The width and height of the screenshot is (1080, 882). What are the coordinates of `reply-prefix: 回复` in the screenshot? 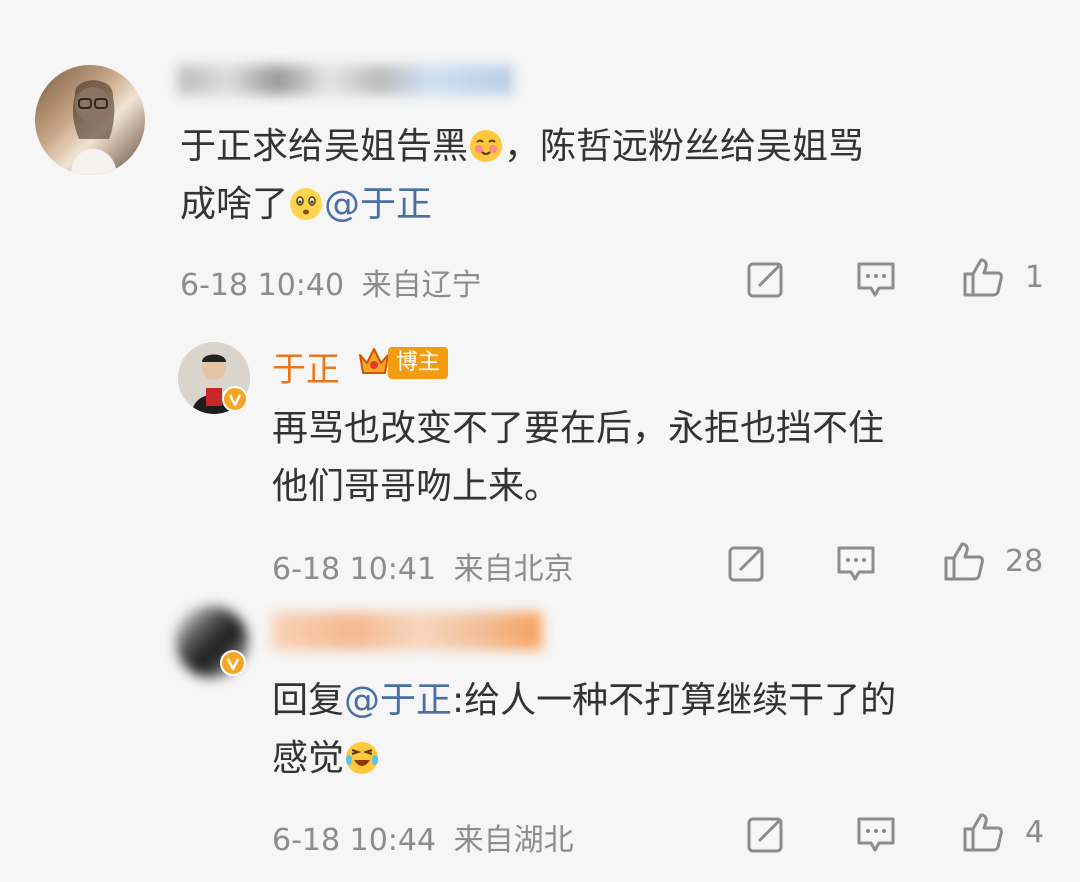 It's located at (308, 700).